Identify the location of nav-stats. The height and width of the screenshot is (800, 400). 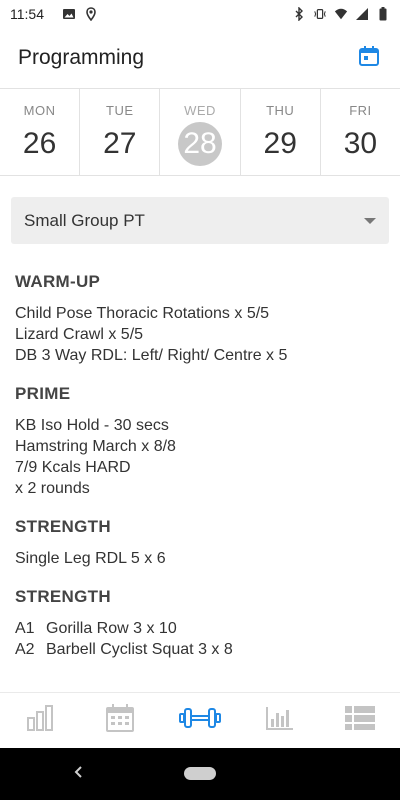
(280, 720).